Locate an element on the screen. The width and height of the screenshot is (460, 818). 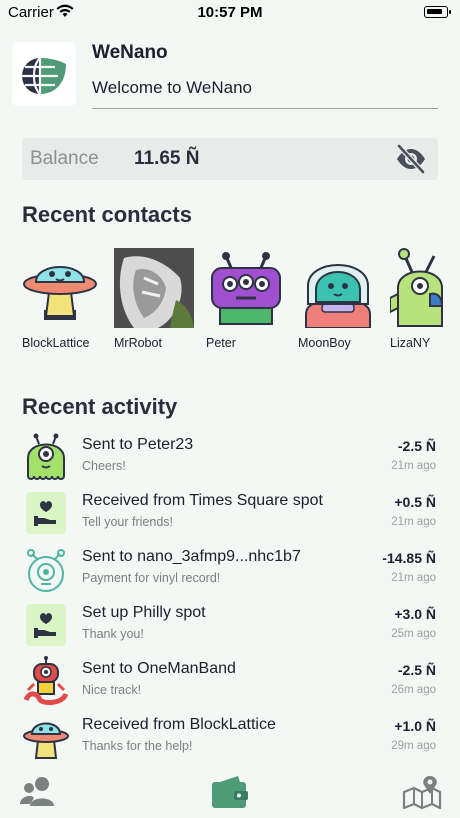
activity-memo: Nice track! is located at coordinates (112, 690).